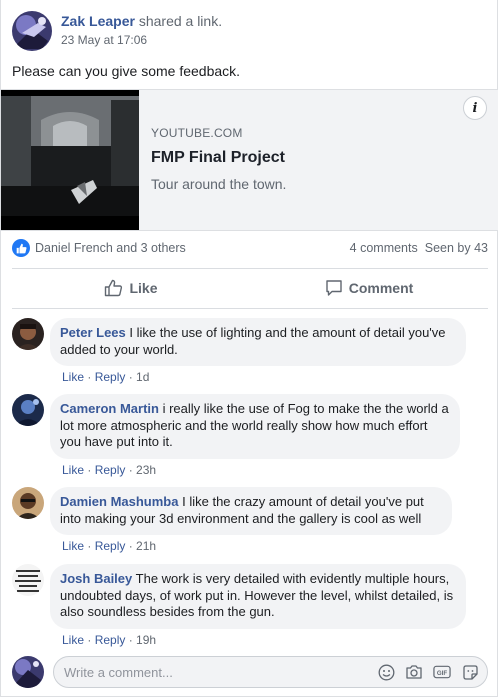 The image size is (500, 697). What do you see at coordinates (456, 248) in the screenshot?
I see `seen-count: Seen by 43` at bounding box center [456, 248].